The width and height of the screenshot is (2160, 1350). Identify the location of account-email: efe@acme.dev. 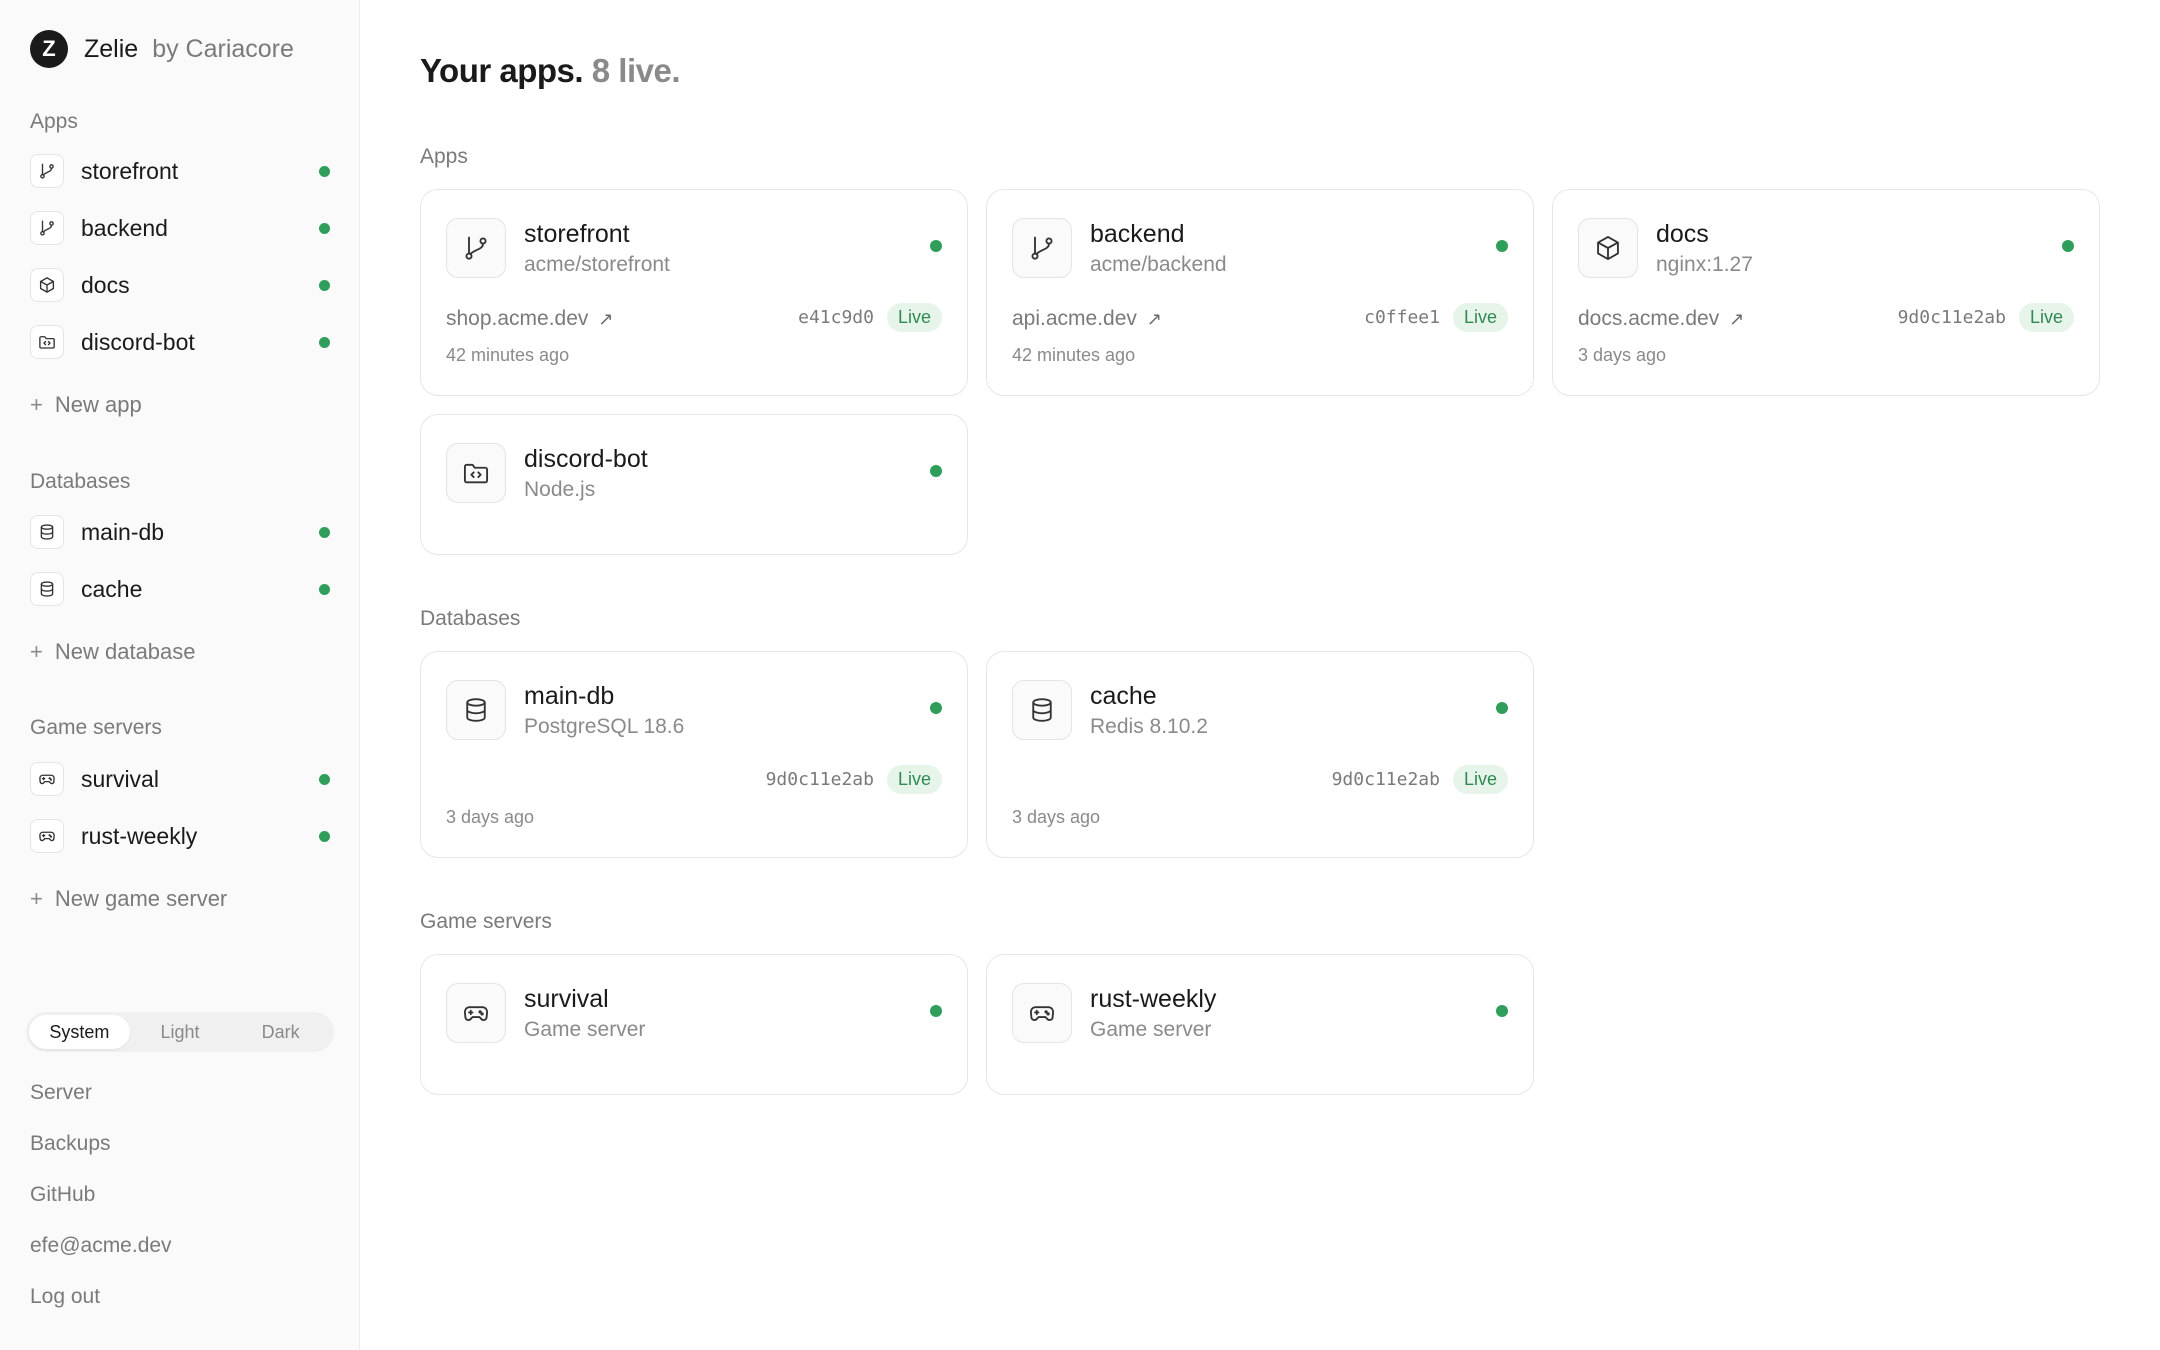
(101, 1246).